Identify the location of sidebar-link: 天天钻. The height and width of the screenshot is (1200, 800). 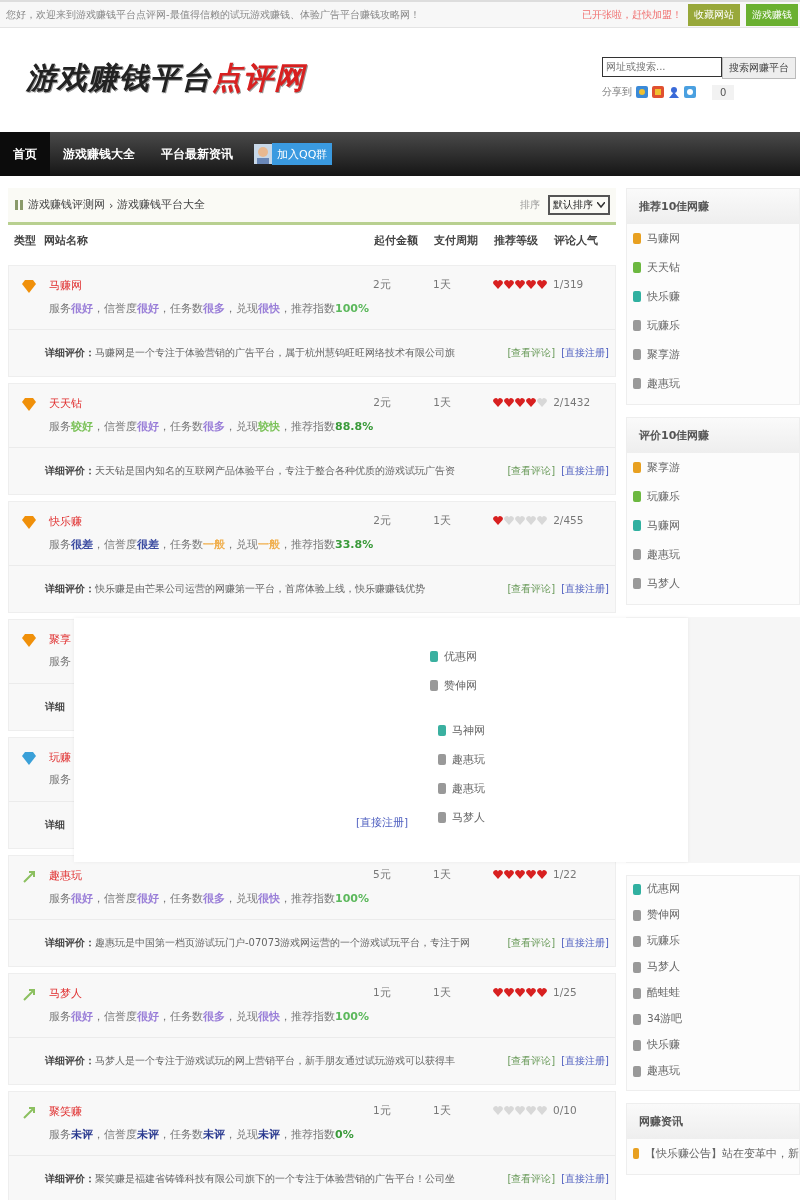
(663, 267).